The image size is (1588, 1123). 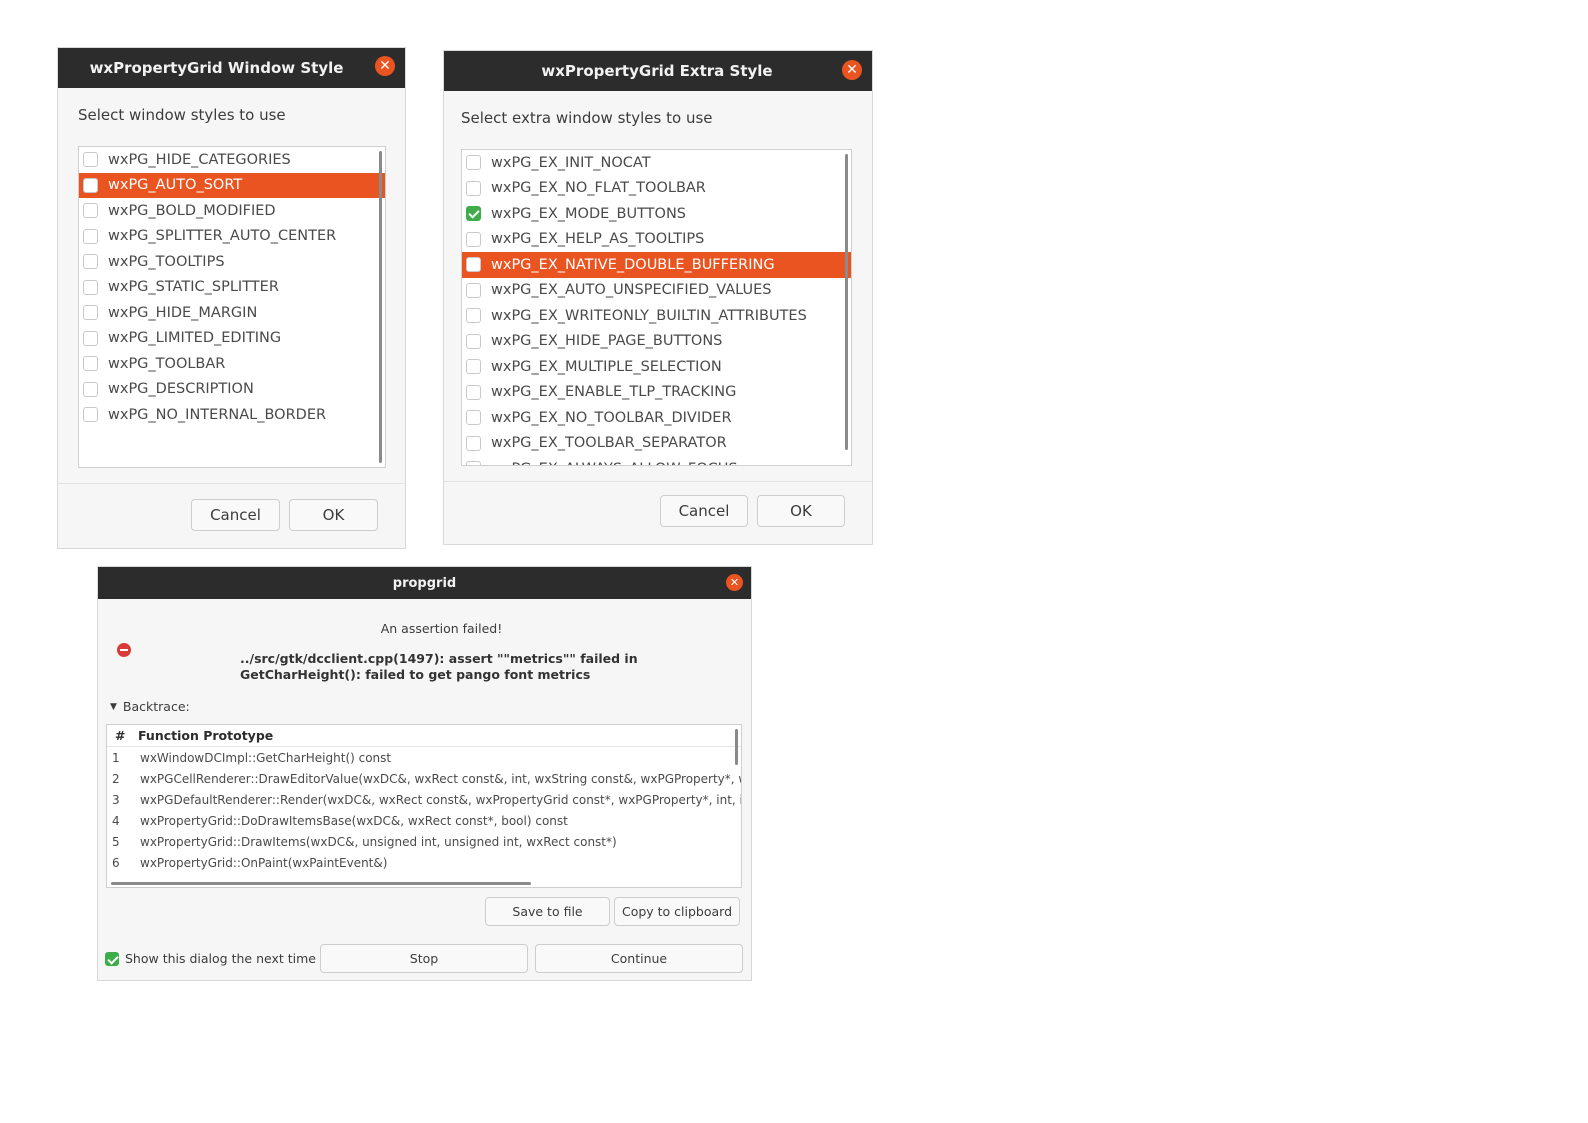 I want to click on column-header-prototype: Function Prototype, so click(x=205, y=735).